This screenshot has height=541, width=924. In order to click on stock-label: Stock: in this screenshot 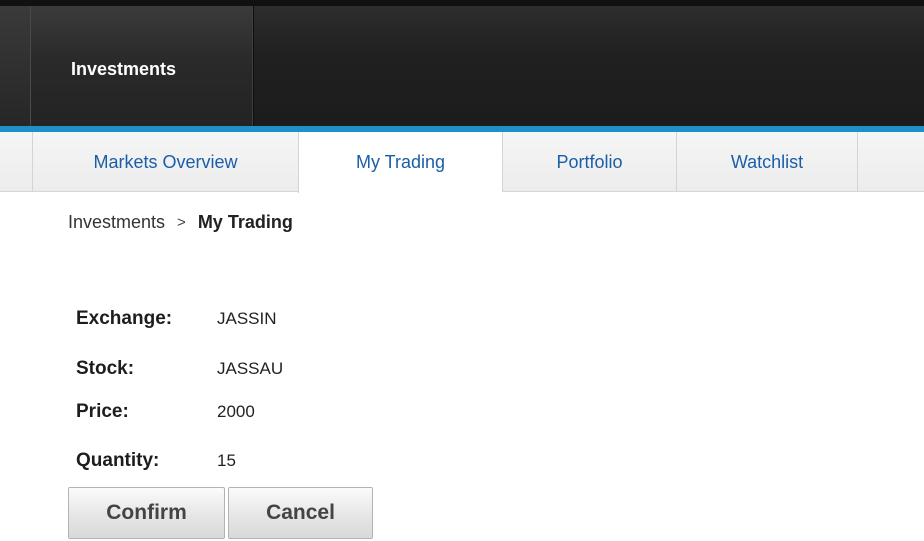, I will do `click(105, 368)`.